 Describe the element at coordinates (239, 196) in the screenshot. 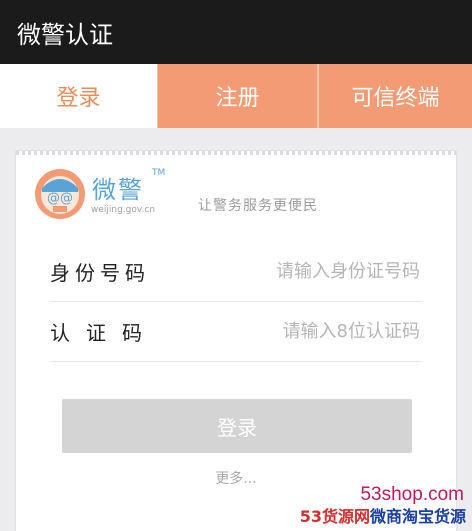

I see `brand-header: @@ 微警 TM weijing.gov.cn 让警务服务更便民` at that location.